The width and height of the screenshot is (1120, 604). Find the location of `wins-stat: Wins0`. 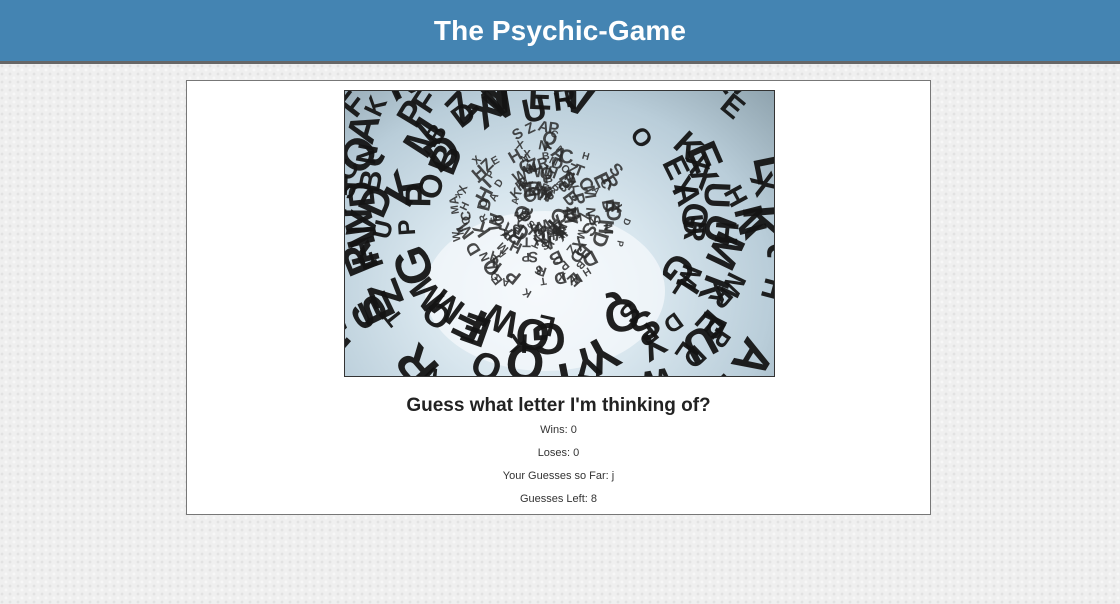

wins-stat: Wins0 is located at coordinates (558, 430).